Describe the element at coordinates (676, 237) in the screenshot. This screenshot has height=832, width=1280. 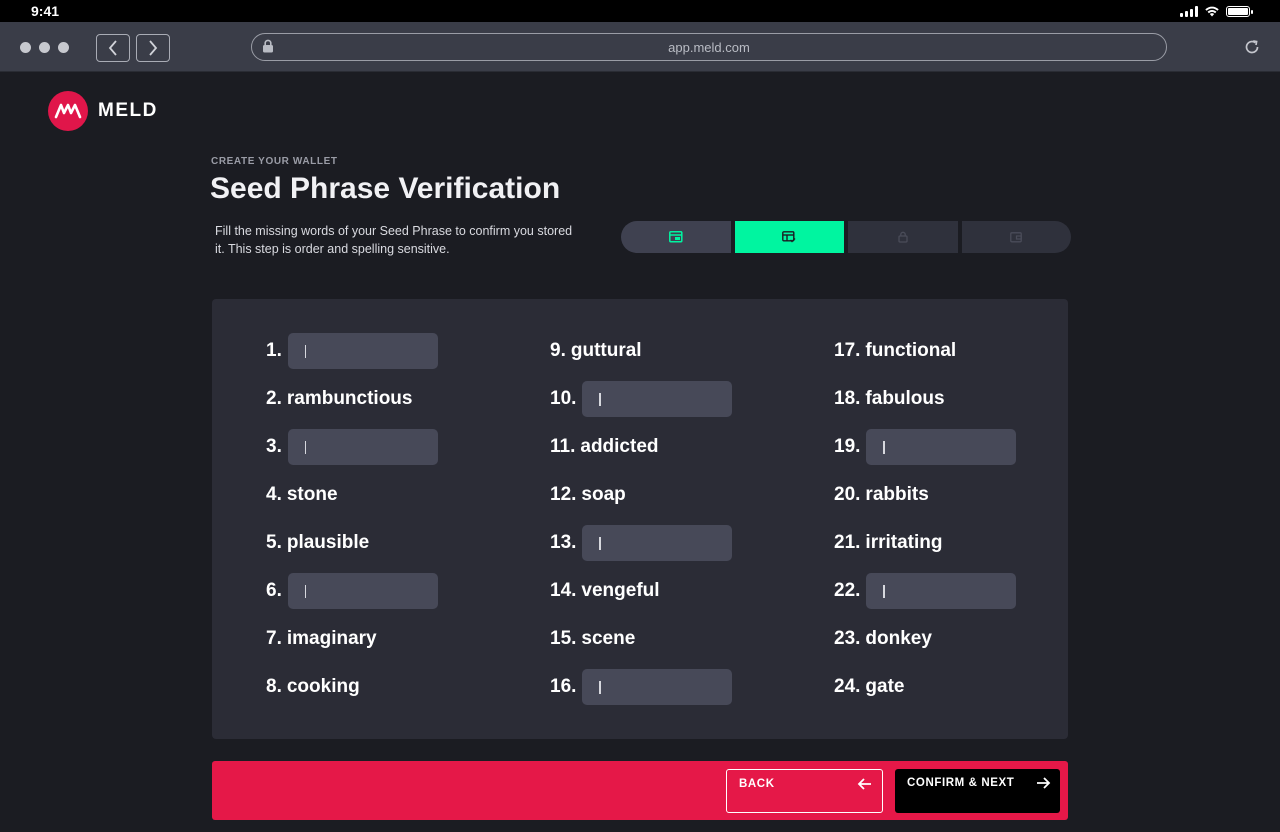
I see `step-seed-phrase` at that location.